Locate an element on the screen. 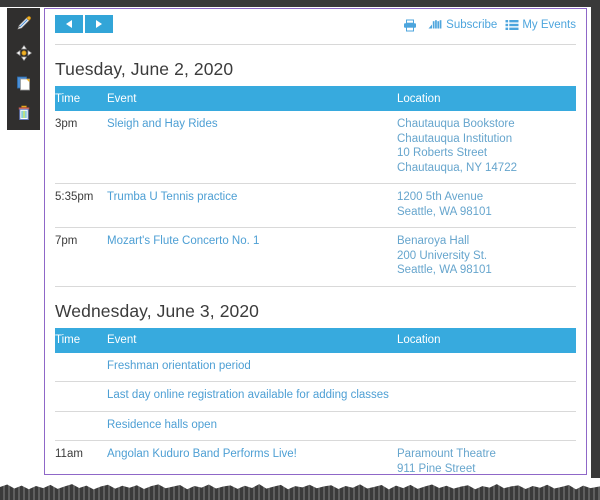  next-period-button is located at coordinates (99, 24).